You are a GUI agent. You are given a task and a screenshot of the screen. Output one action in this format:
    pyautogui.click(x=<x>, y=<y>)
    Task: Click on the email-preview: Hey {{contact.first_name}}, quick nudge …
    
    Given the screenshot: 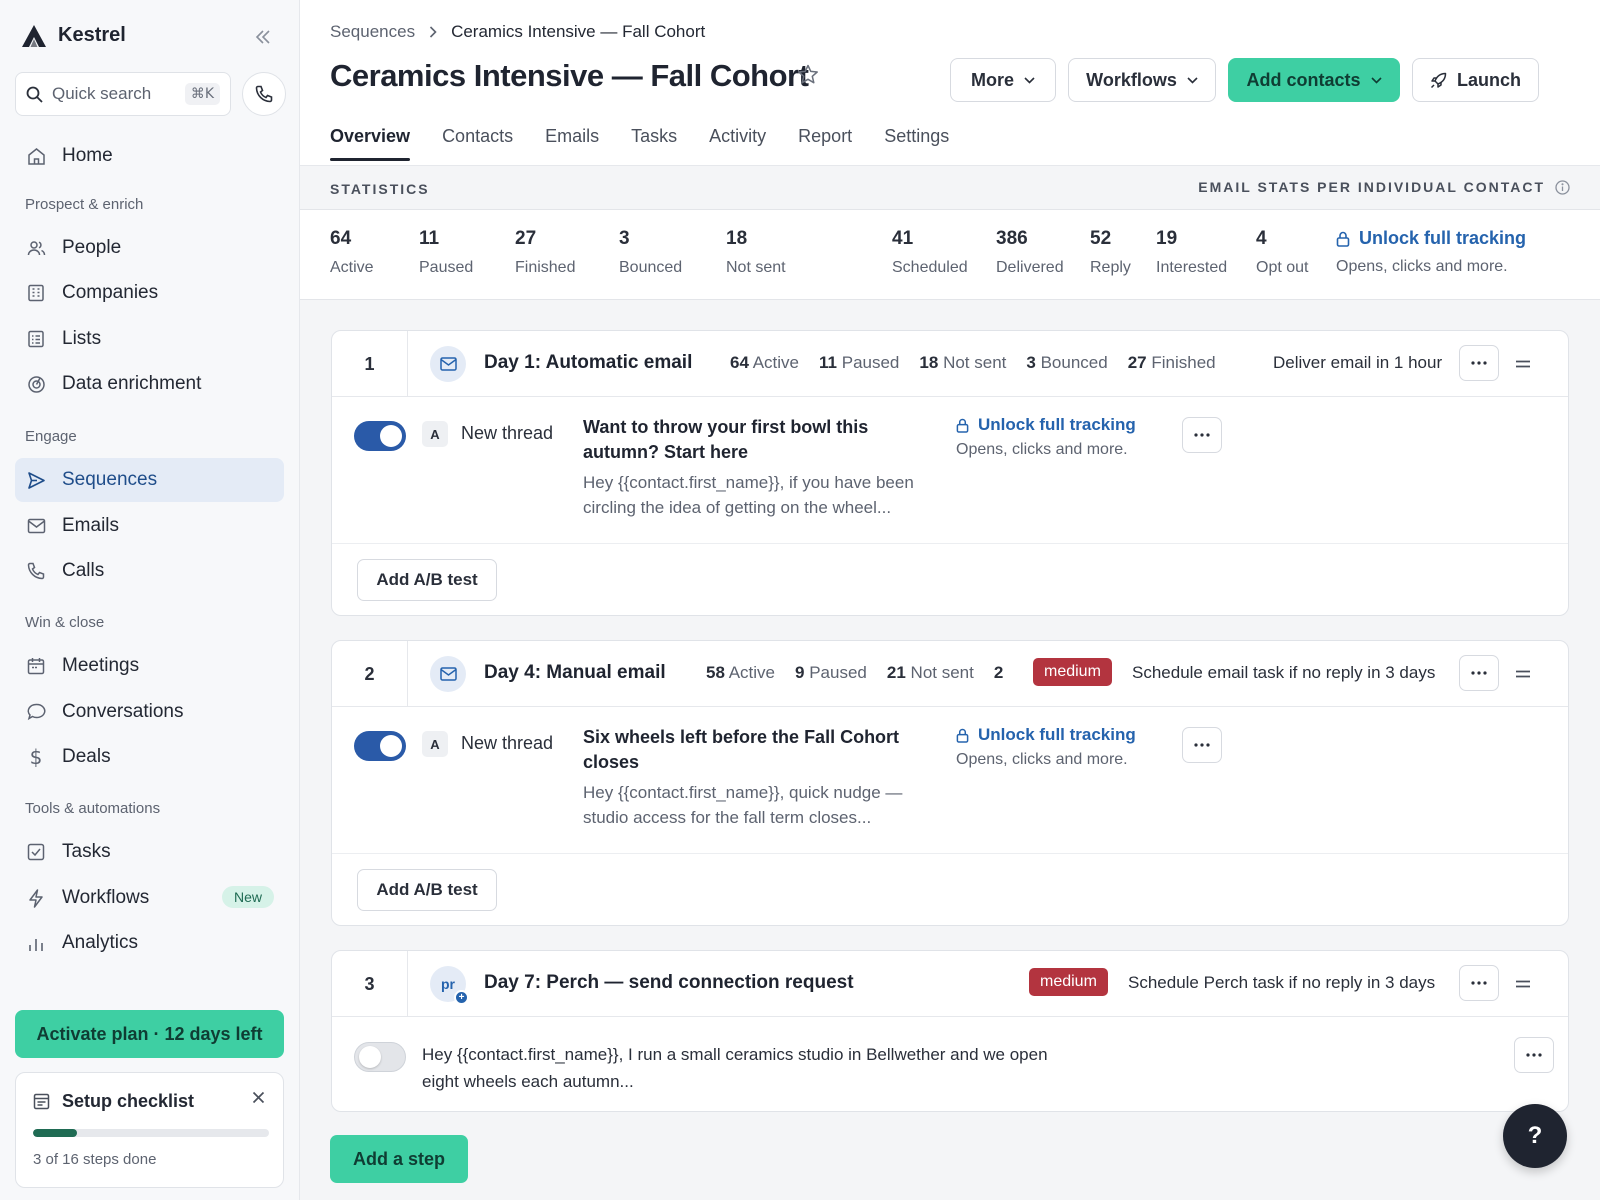 What is the action you would take?
    pyautogui.click(x=743, y=805)
    